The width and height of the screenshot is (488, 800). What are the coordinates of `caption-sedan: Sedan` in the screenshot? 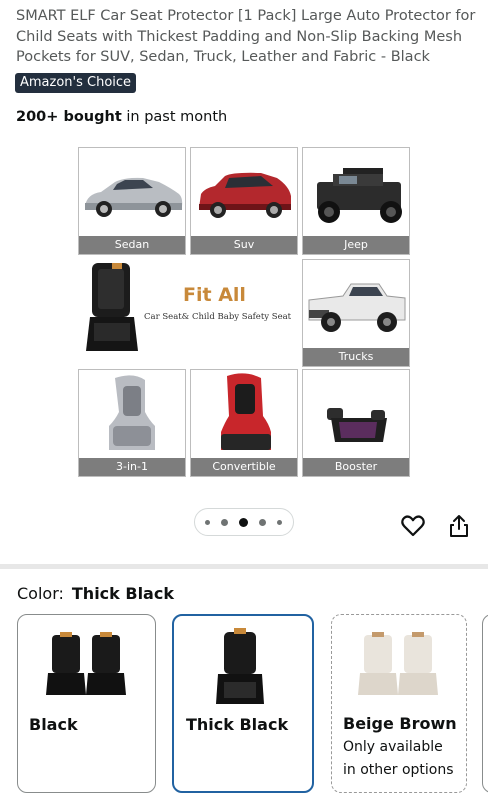 It's located at (132, 245).